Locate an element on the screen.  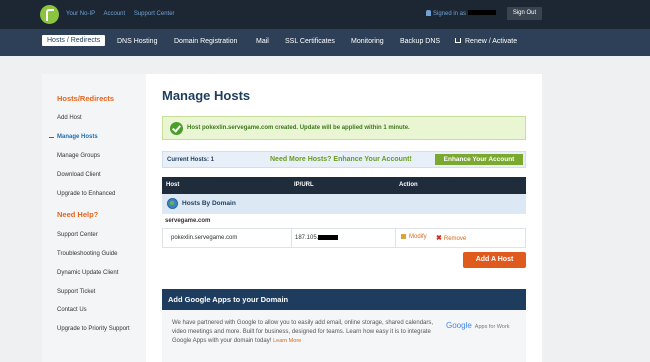
col-ip-url: IP/URL is located at coordinates (304, 185).